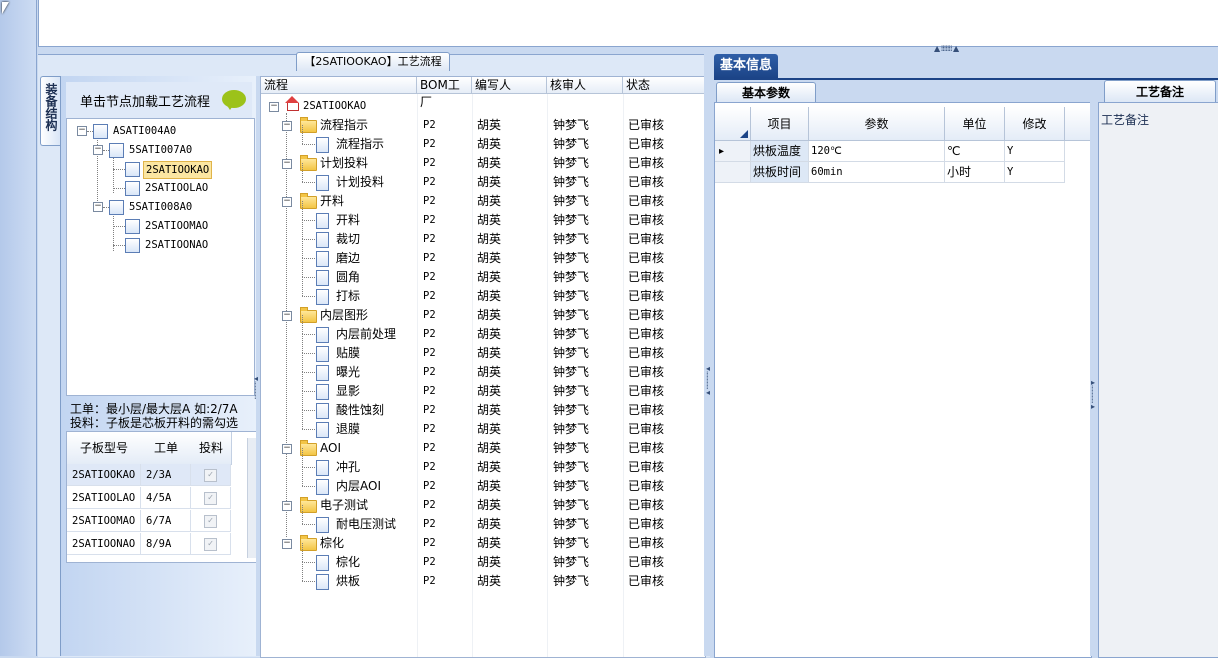  Describe the element at coordinates (483, 348) in the screenshot. I see `process-row: 贴膜 P2 胡英 钟梦飞 已审核` at that location.